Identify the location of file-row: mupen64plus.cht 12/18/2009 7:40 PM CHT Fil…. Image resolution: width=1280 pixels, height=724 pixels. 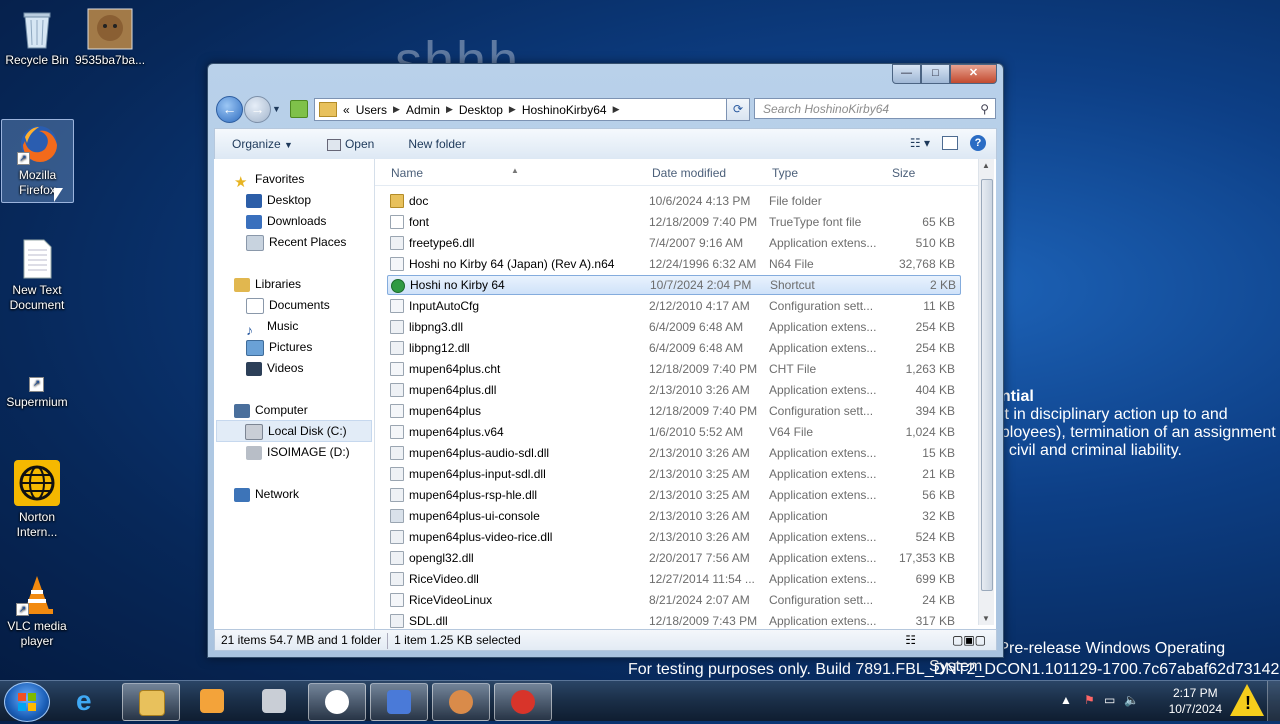
(673, 369).